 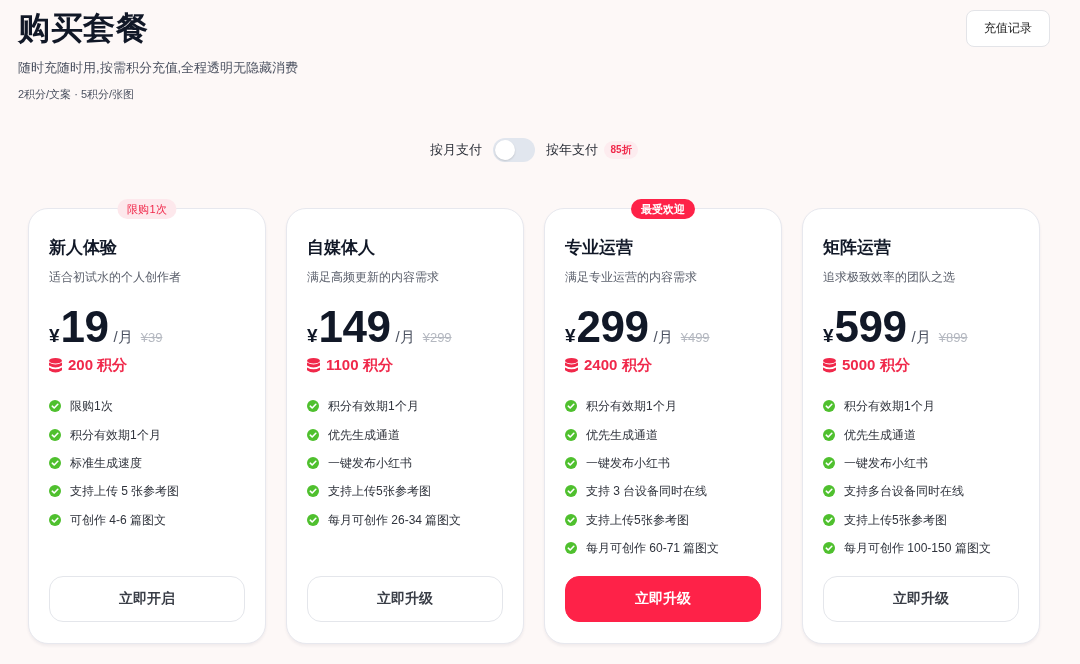 I want to click on feature-text: 每月可创作 60-71 篇图文, so click(x=653, y=548).